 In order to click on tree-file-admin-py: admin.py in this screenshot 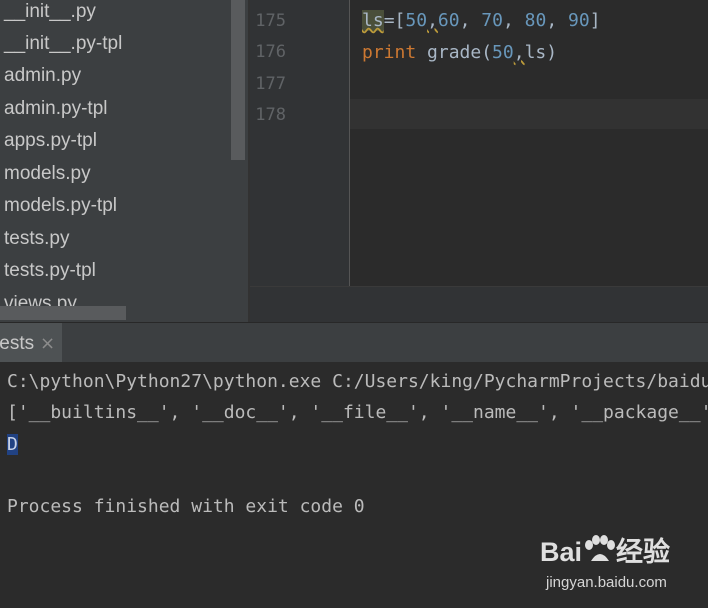, I will do `click(42, 76)`.